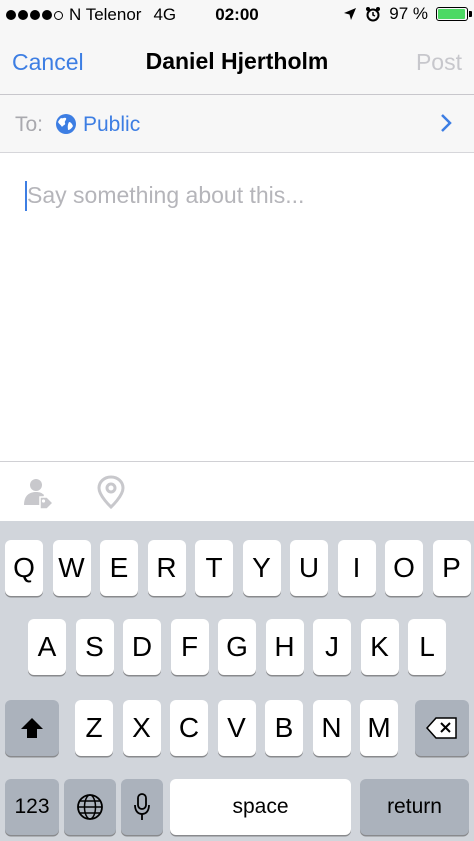 The width and height of the screenshot is (474, 841). What do you see at coordinates (284, 728) in the screenshot?
I see `key-b: B` at bounding box center [284, 728].